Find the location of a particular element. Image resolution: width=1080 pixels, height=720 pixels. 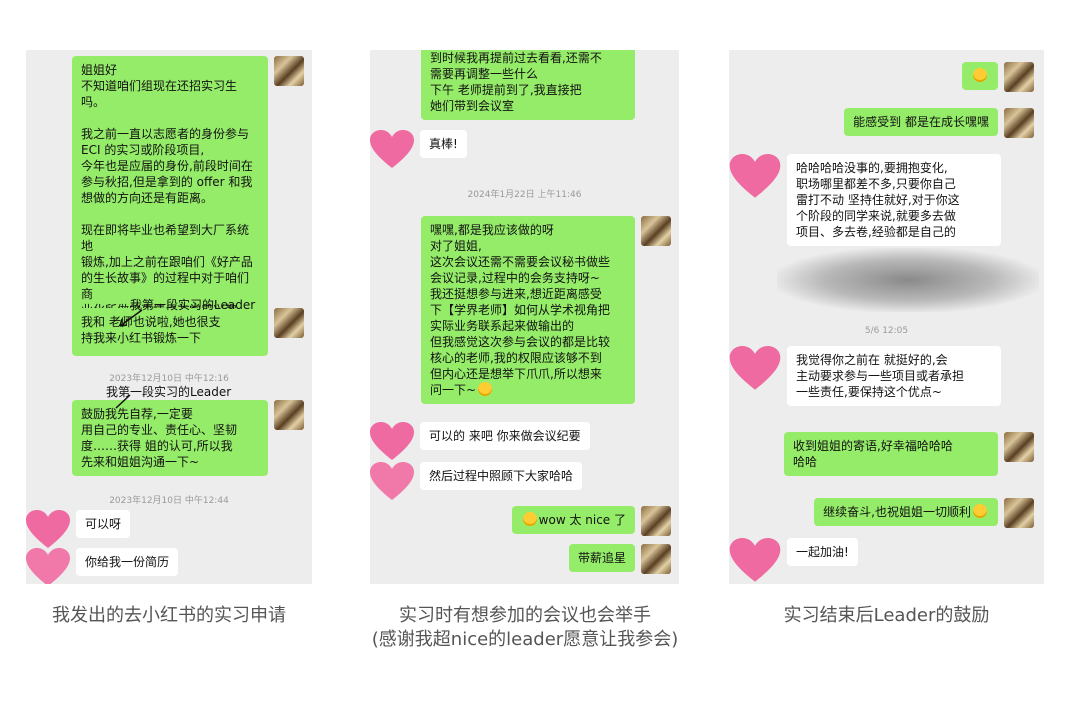

message-wow: wow 太 nice 了 is located at coordinates (591, 521).